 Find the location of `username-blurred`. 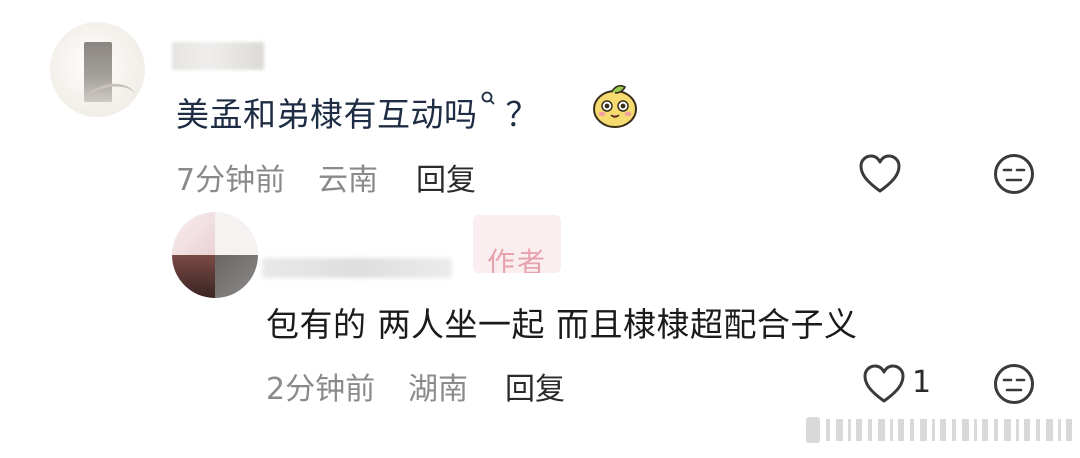

username-blurred is located at coordinates (218, 56).